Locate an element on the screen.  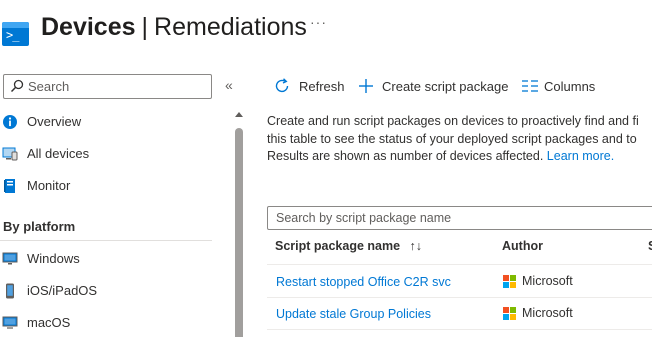
collapse-sidebar-button: « is located at coordinates (229, 85).